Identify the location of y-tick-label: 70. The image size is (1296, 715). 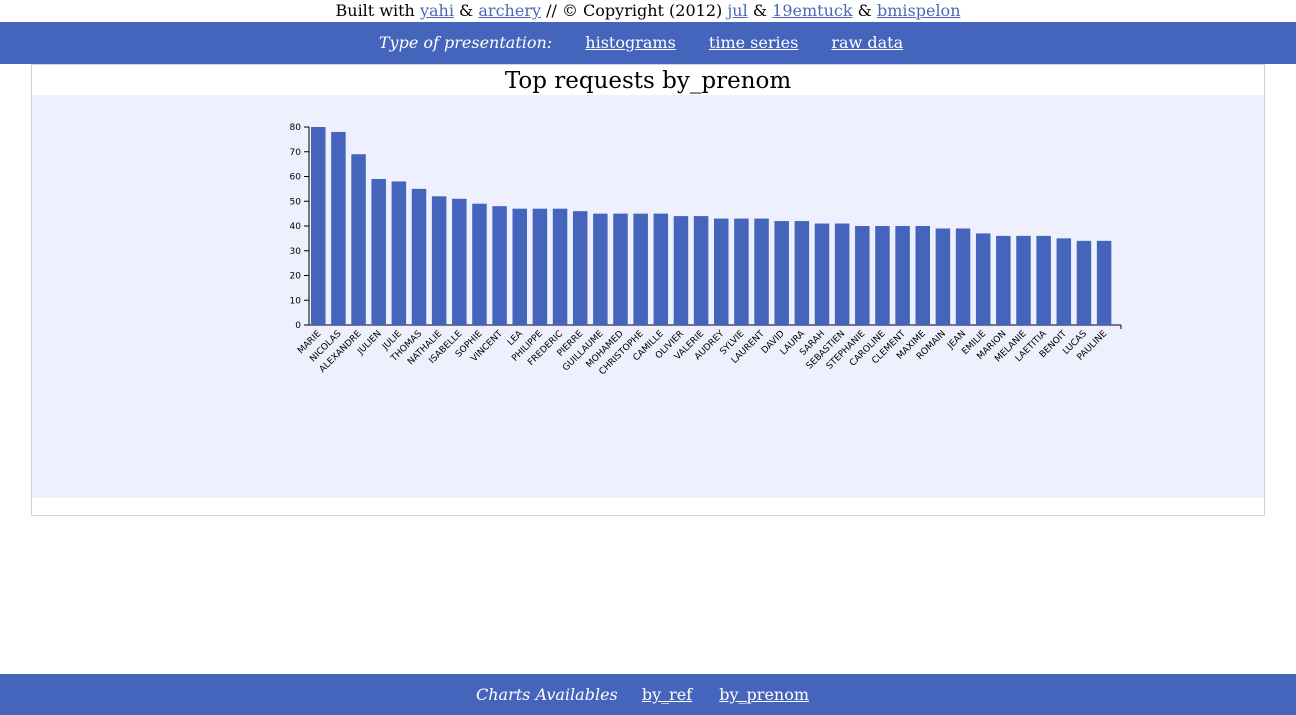
(296, 153).